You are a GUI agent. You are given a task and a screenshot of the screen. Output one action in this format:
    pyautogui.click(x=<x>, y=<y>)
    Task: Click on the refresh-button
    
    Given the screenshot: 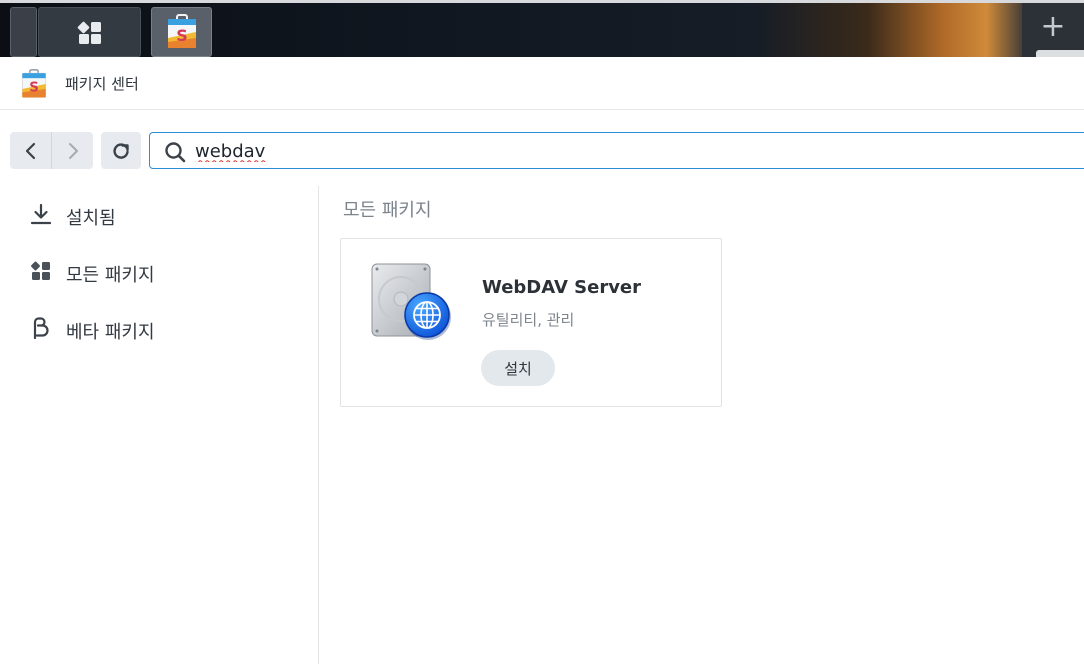 What is the action you would take?
    pyautogui.click(x=121, y=150)
    